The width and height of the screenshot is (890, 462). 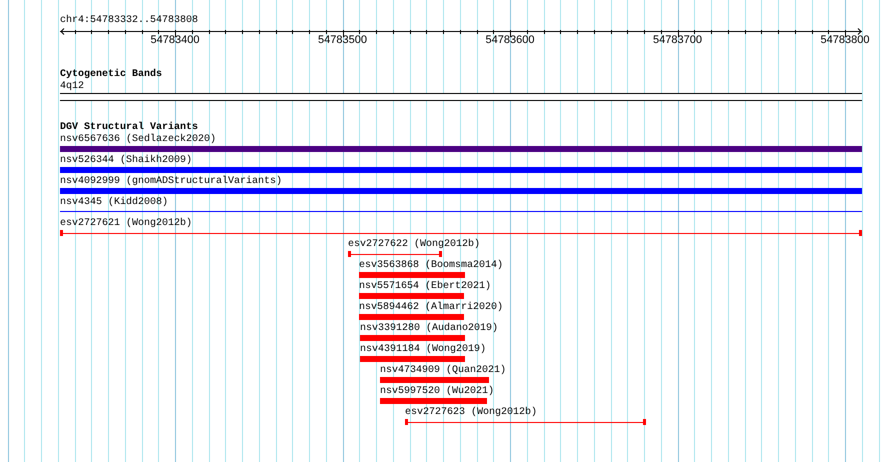 I want to click on tick-label: 54783500, so click(x=342, y=40).